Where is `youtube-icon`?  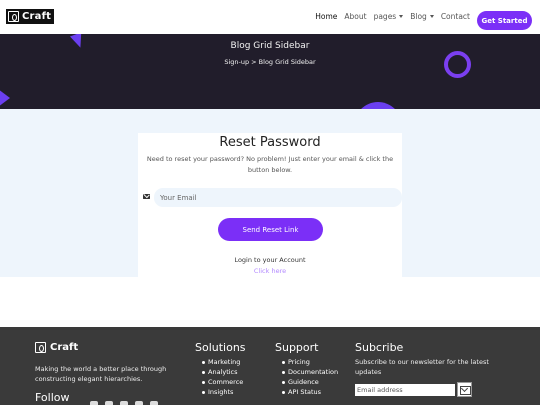
youtube-icon is located at coordinates (154, 403).